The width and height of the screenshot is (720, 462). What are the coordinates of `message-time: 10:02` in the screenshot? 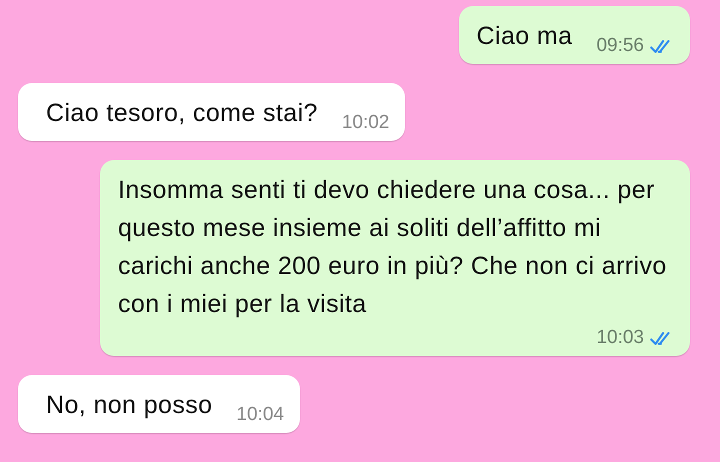 It's located at (366, 123).